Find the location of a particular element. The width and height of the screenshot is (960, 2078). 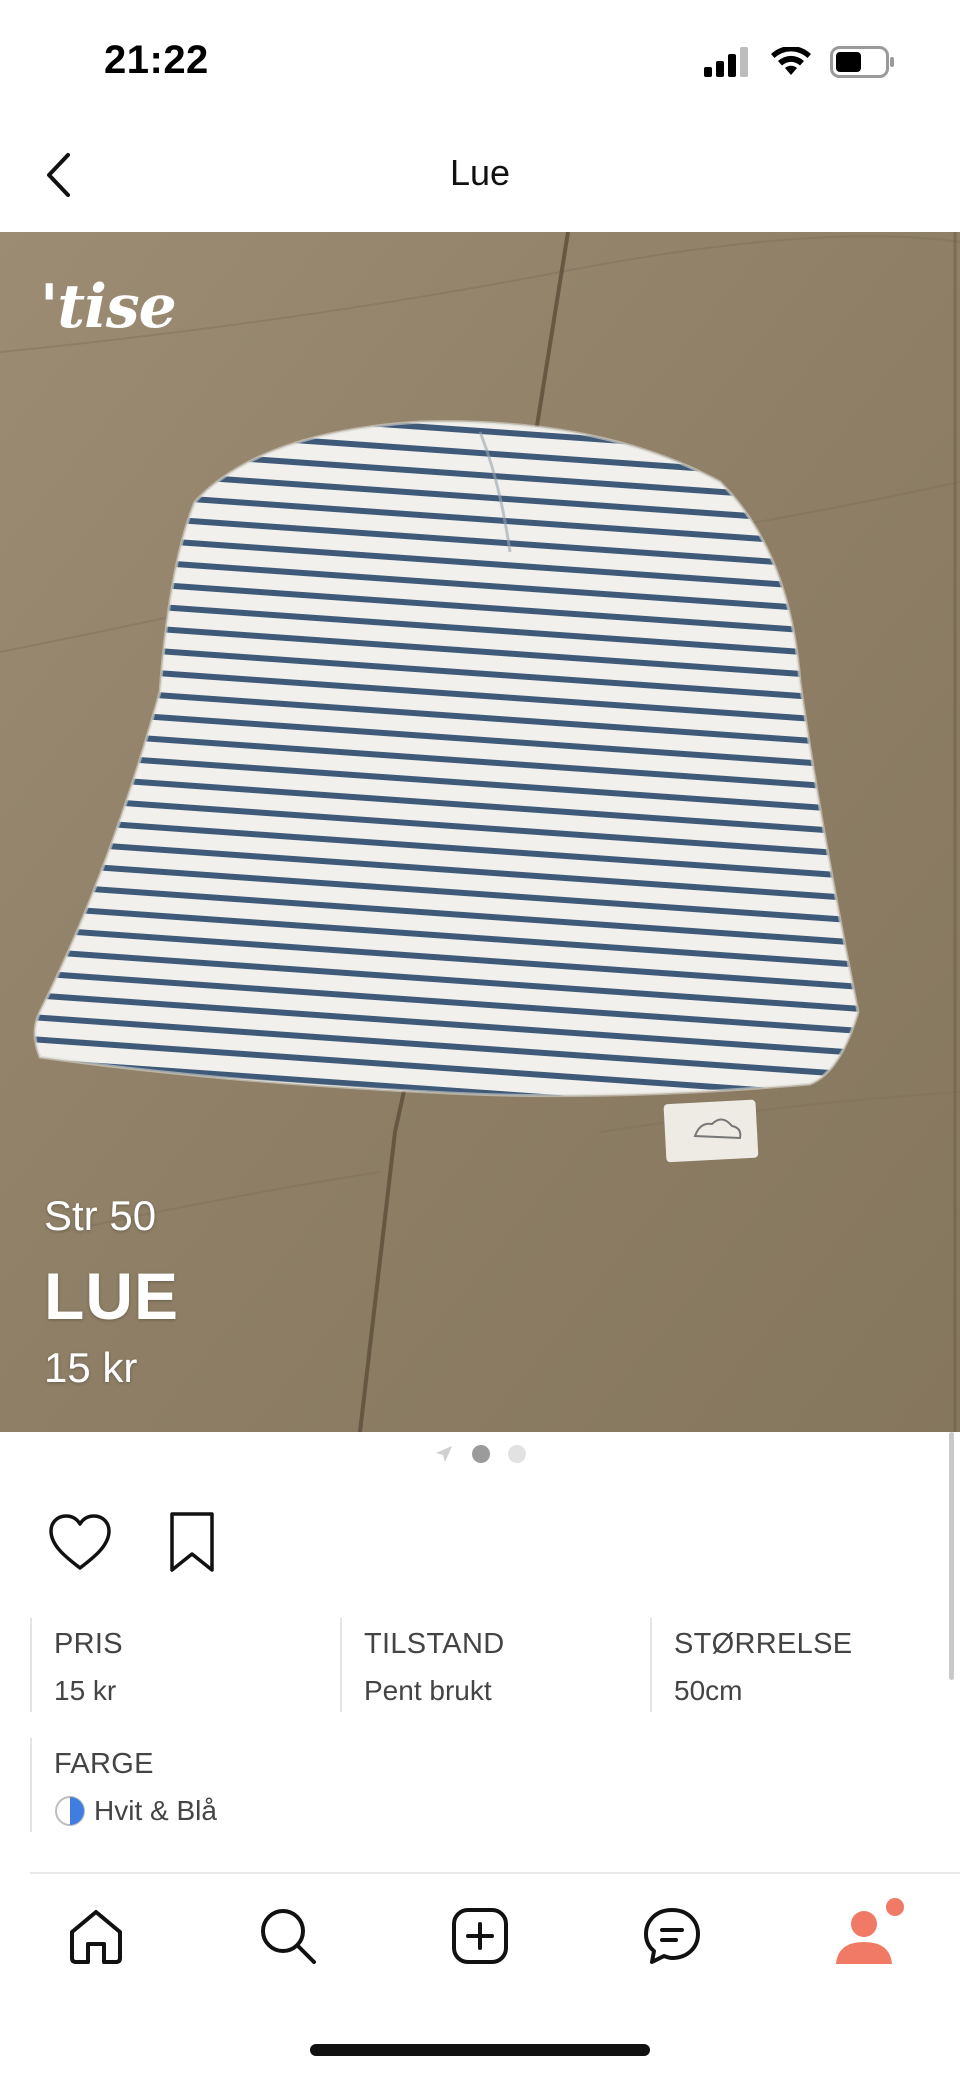

details-row-2: FARGE Hvit & Blå is located at coordinates (480, 1785).